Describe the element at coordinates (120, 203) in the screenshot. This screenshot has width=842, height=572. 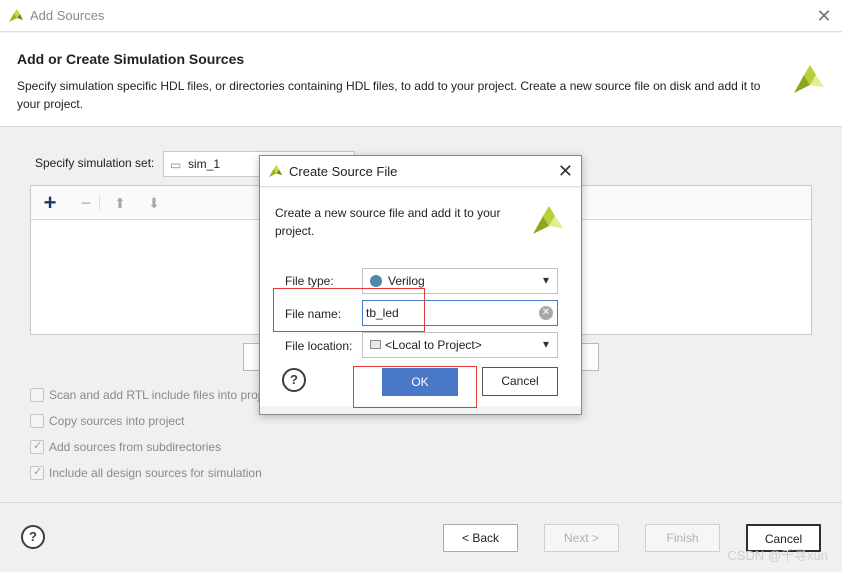
I see `arrow-up-icon: ⬆` at that location.